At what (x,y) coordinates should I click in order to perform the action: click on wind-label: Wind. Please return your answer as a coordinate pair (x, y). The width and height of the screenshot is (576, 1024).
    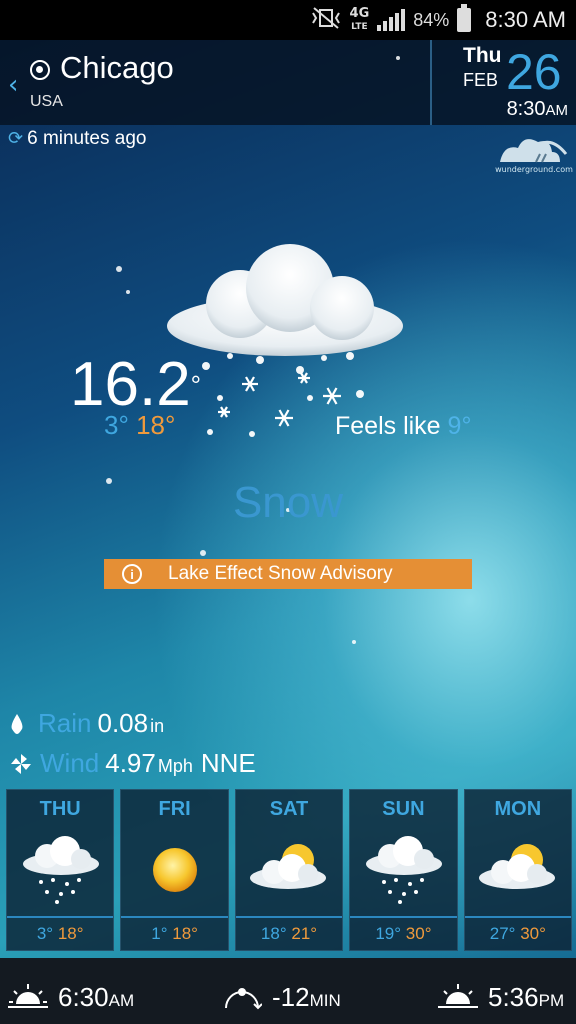
    Looking at the image, I should click on (70, 763).